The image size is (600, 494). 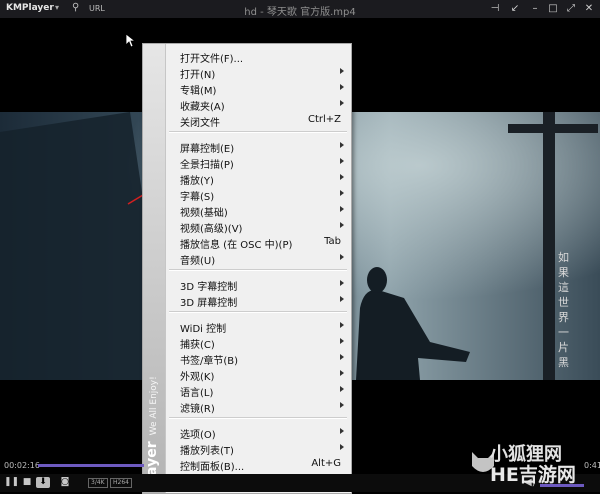 What do you see at coordinates (563, 272) in the screenshot?
I see `lyric-char: 果` at bounding box center [563, 272].